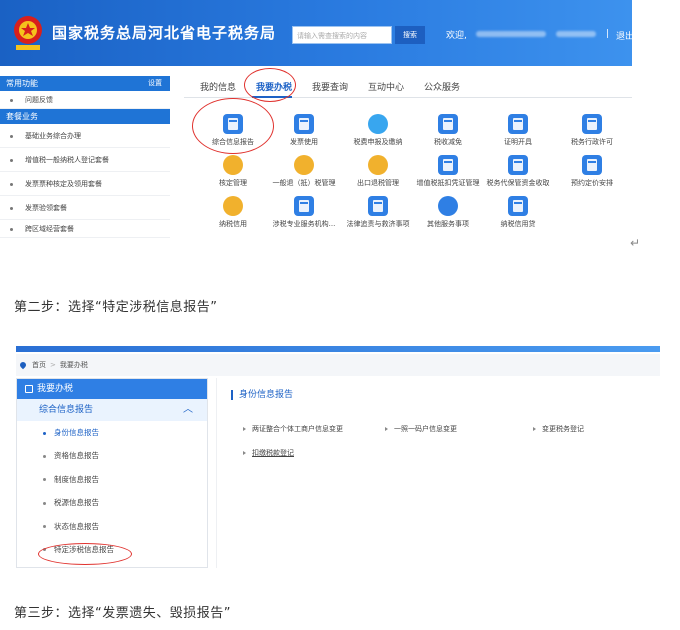  What do you see at coordinates (112, 455) in the screenshot?
I see `sidebar-item-qualification-report: 资格信息报告` at bounding box center [112, 455].